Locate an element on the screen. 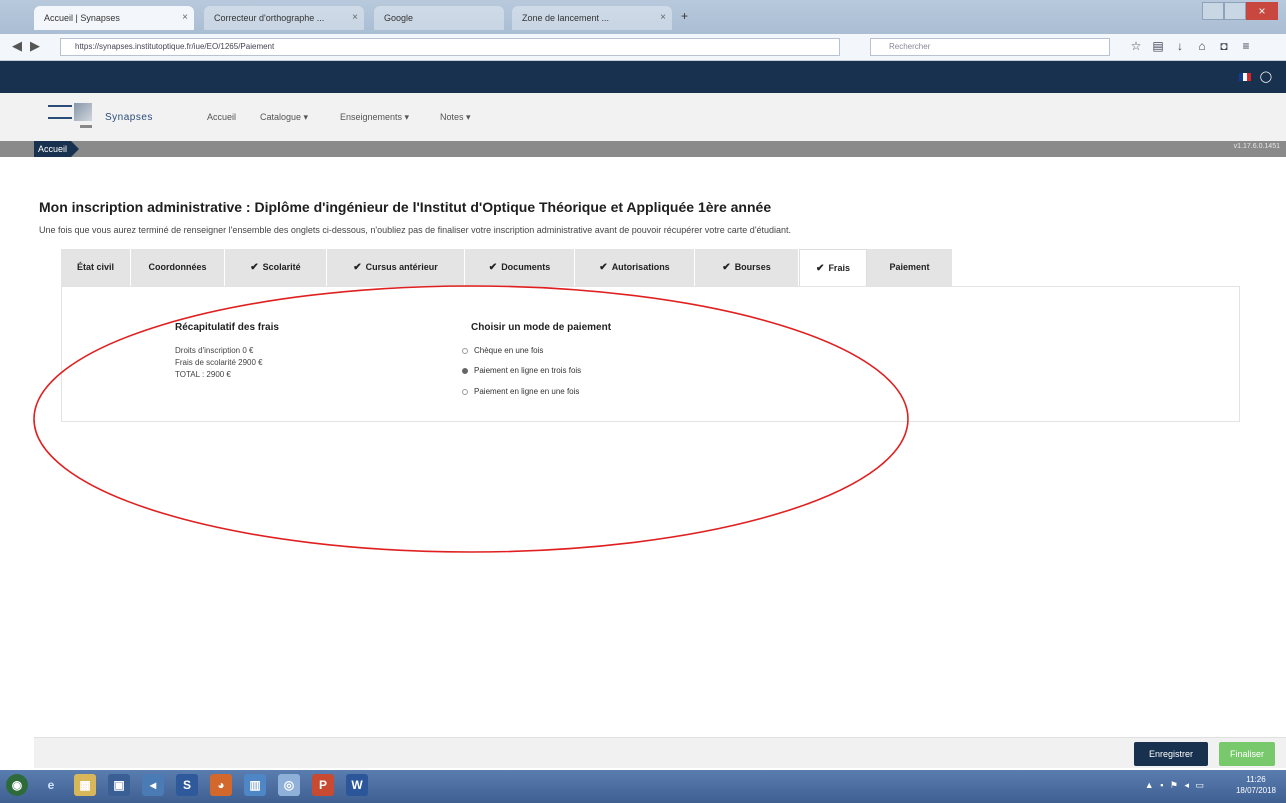 This screenshot has width=1286, height=803. back-icon: ◀ is located at coordinates (17, 46).